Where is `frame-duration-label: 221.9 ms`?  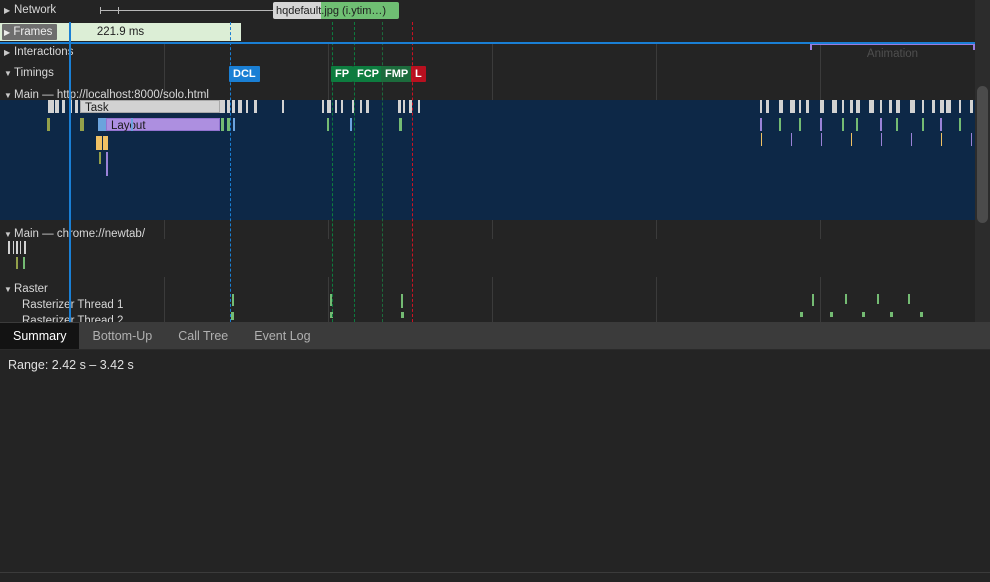 frame-duration-label: 221.9 ms is located at coordinates (120, 32).